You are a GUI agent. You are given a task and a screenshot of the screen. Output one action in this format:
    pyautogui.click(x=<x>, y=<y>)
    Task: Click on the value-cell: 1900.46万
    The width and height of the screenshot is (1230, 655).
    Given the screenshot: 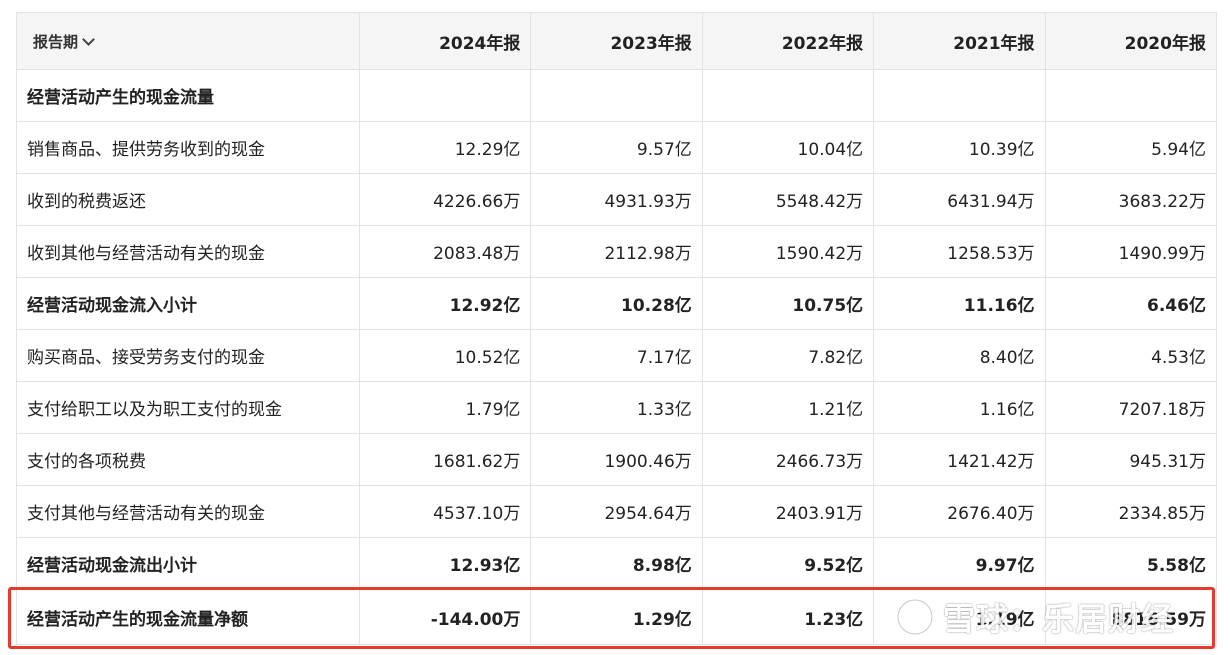 What is the action you would take?
    pyautogui.click(x=616, y=459)
    